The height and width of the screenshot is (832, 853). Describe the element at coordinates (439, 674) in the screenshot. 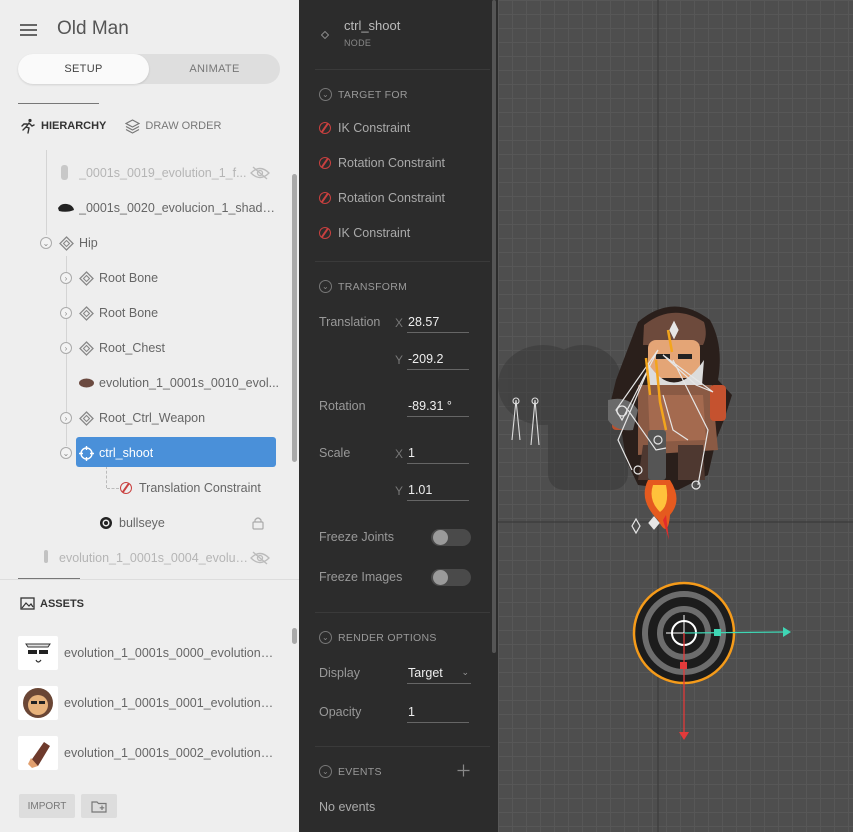

I see `display-select: Target ⌄` at that location.